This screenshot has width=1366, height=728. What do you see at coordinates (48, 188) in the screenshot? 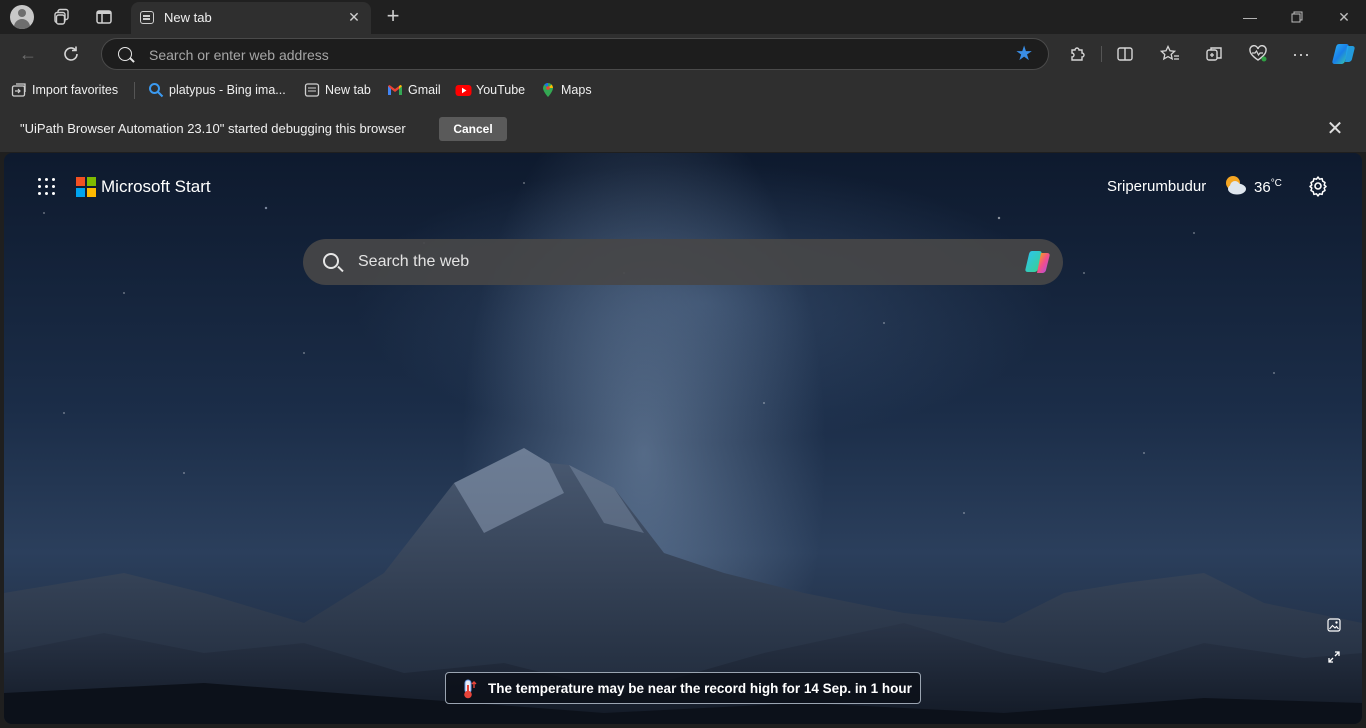
I see `app-launcher-icon` at bounding box center [48, 188].